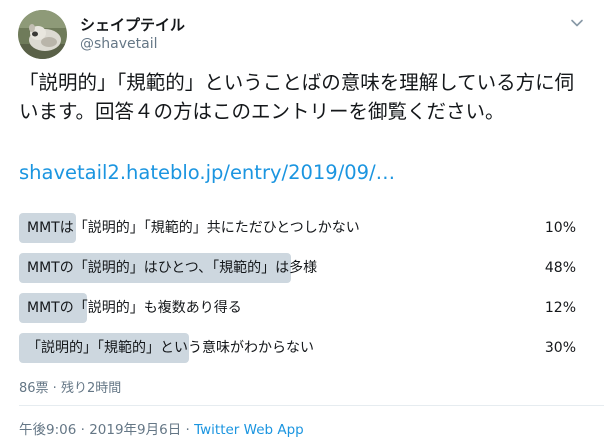  Describe the element at coordinates (560, 348) in the screenshot. I see `poll-option-percent: 30%` at that location.